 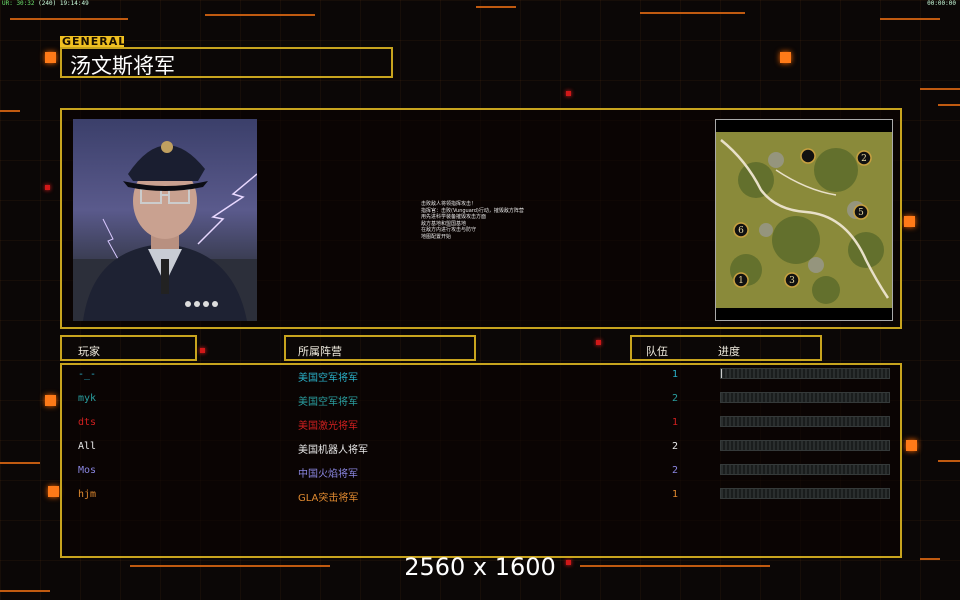 What do you see at coordinates (861, 213) in the screenshot?
I see `start-pos-label: 5` at bounding box center [861, 213].